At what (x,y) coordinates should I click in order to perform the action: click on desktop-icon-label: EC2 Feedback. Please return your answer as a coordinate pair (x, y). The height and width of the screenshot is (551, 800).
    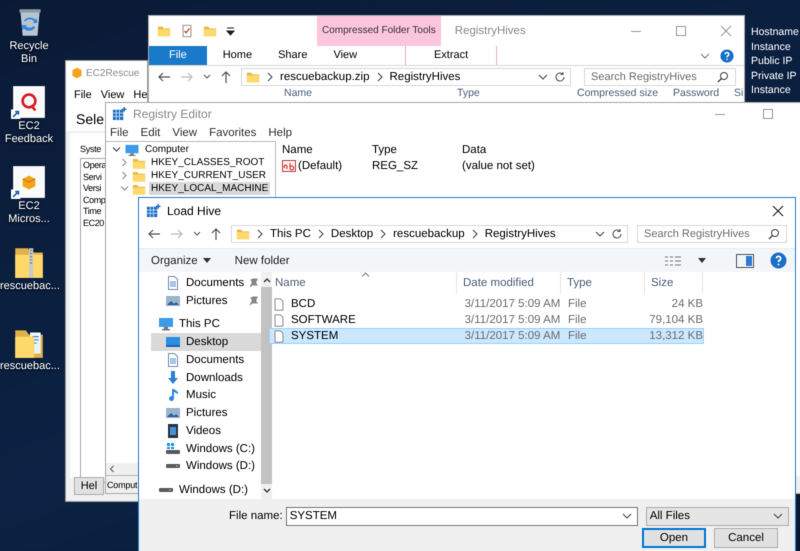
    Looking at the image, I should click on (29, 133).